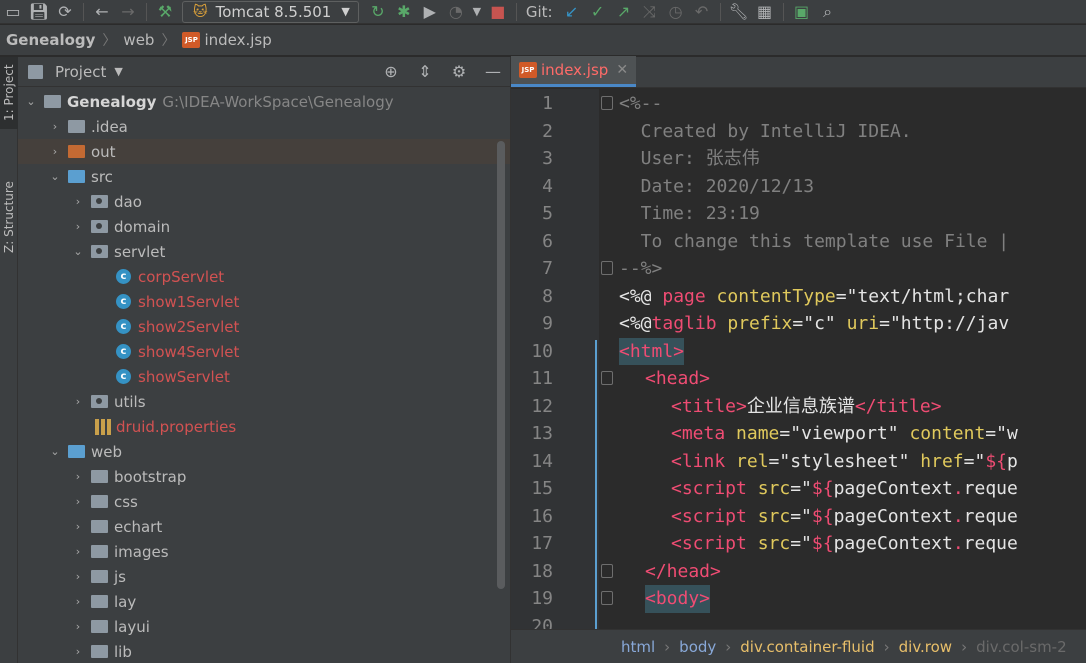 The height and width of the screenshot is (663, 1086). I want to click on tree-item-folder: › js, so click(264, 576).